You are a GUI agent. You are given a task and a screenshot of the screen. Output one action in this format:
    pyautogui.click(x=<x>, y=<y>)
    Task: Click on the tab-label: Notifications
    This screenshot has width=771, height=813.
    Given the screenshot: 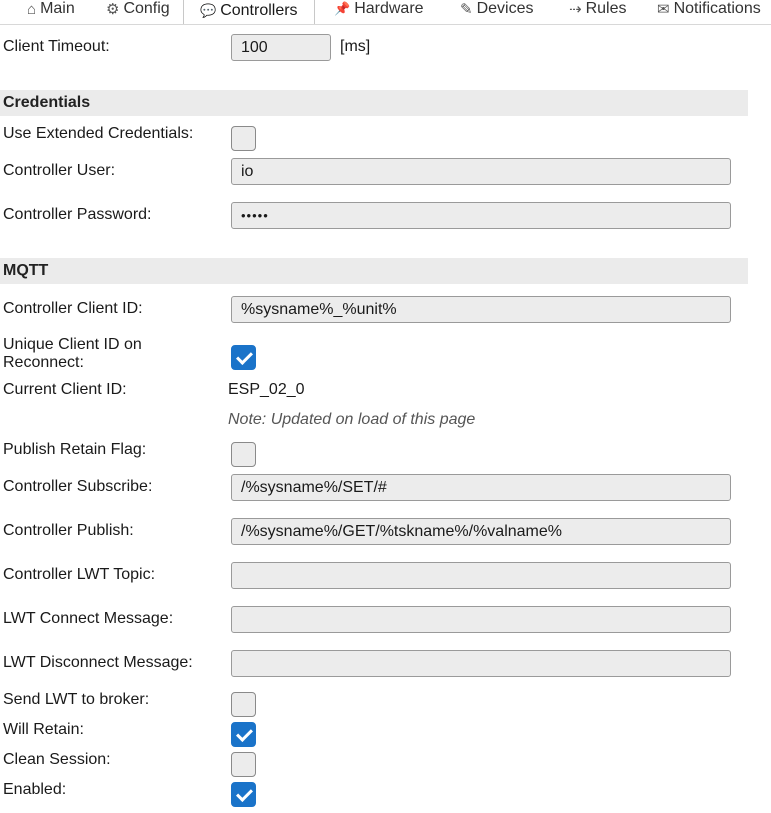 What is the action you would take?
    pyautogui.click(x=717, y=8)
    